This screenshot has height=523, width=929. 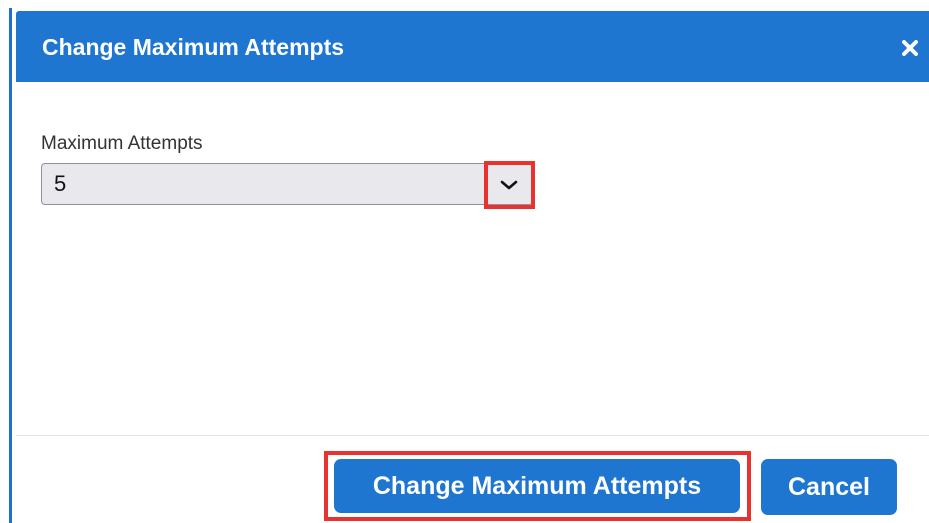 I want to click on dialog-header: Change Maximum Attempts, so click(x=472, y=46).